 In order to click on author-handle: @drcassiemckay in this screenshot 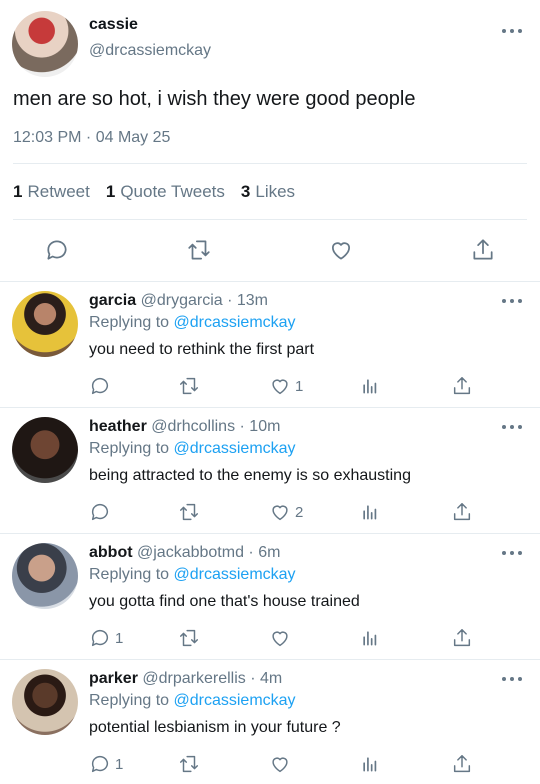, I will do `click(150, 51)`.